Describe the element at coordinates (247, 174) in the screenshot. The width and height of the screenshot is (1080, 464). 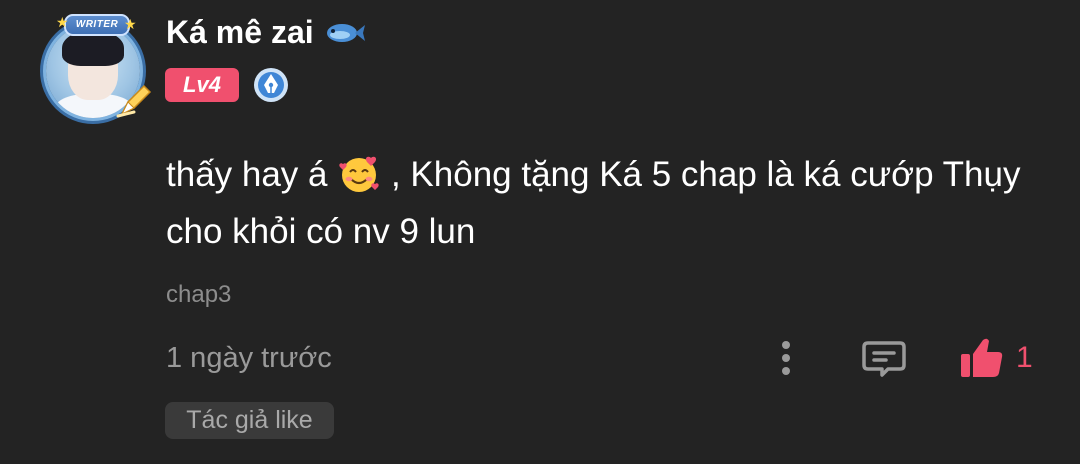
I see `comment-text-part1: thấy hay á` at that location.